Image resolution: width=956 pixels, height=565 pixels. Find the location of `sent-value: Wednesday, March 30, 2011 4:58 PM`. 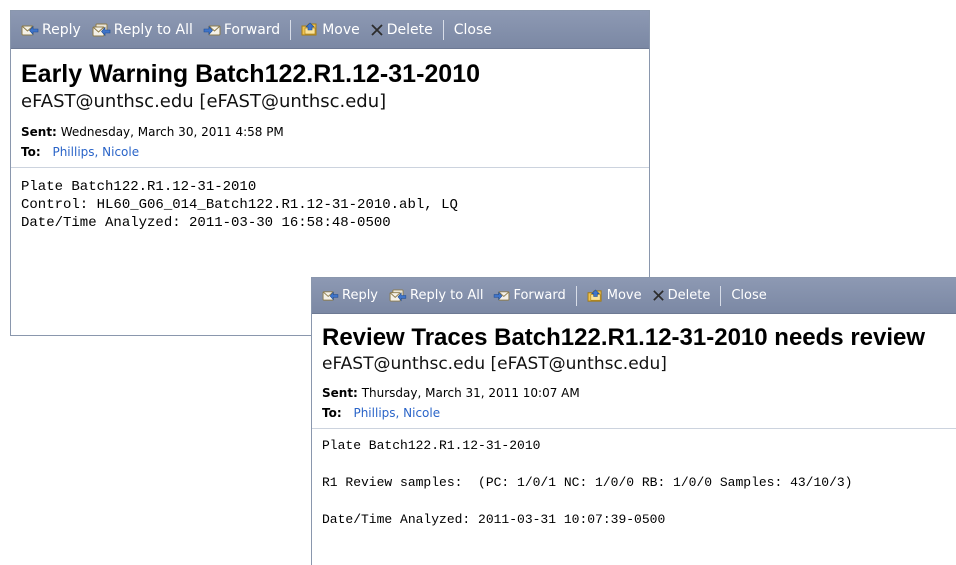

sent-value: Wednesday, March 30, 2011 4:58 PM is located at coordinates (172, 132).